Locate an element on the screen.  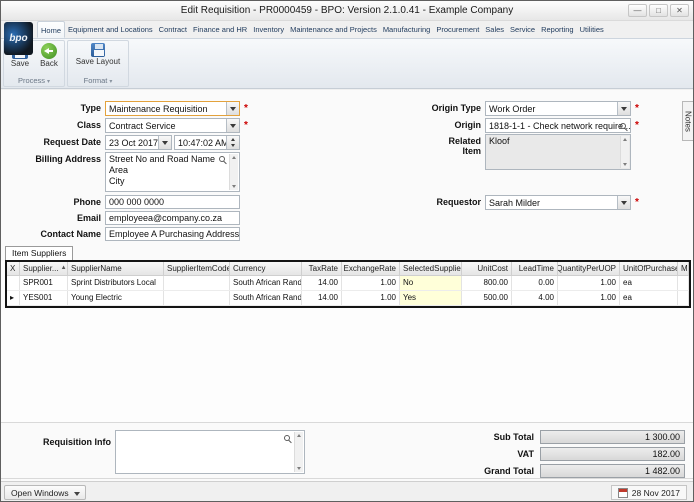
billing-address-scrollbar is located at coordinates (233, 172).